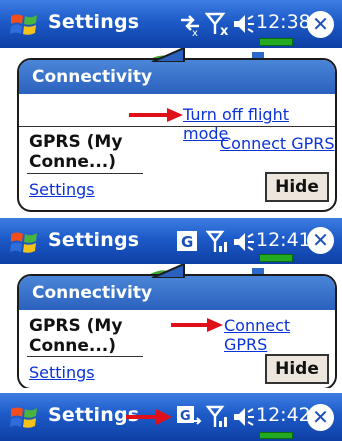 Image resolution: width=342 pixels, height=441 pixels. Describe the element at coordinates (283, 415) in the screenshot. I see `clock: 12:42` at that location.